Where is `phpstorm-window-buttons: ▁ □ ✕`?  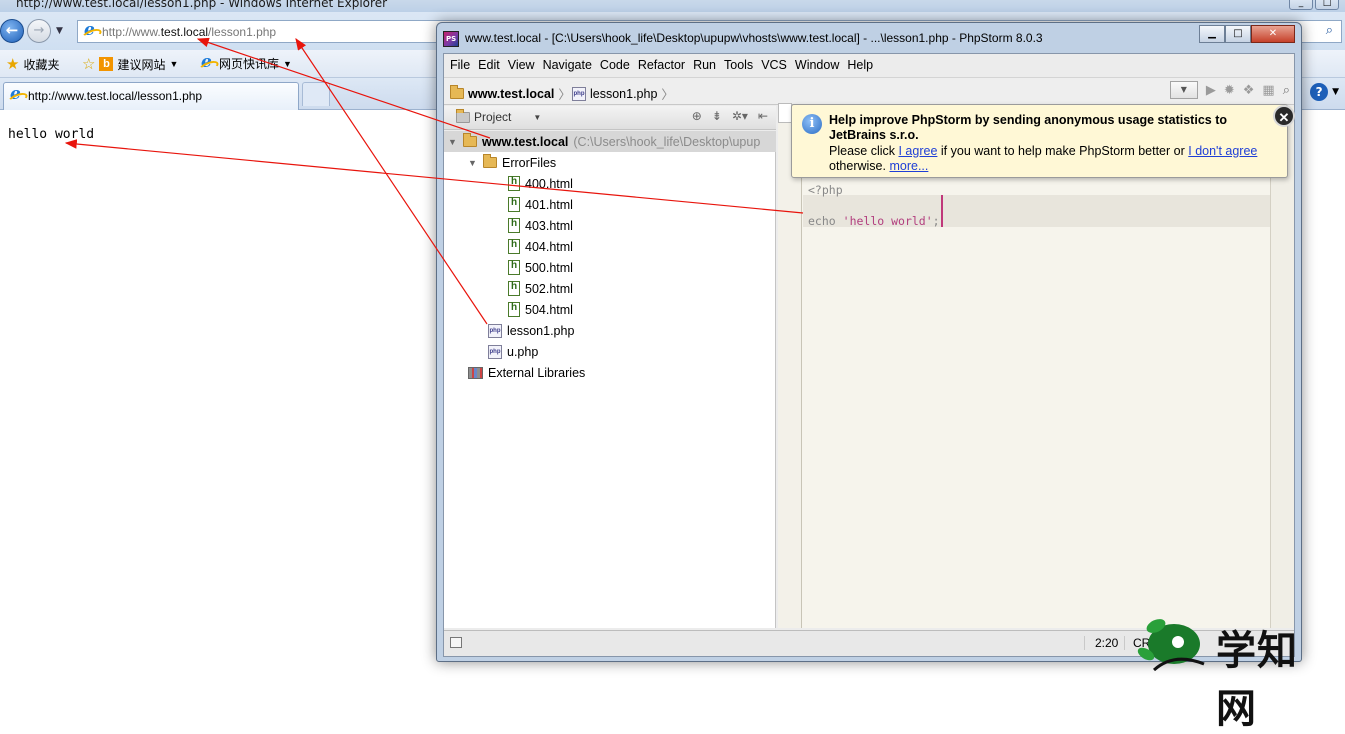
phpstorm-window-buttons: ▁ □ ✕ is located at coordinates (1247, 34).